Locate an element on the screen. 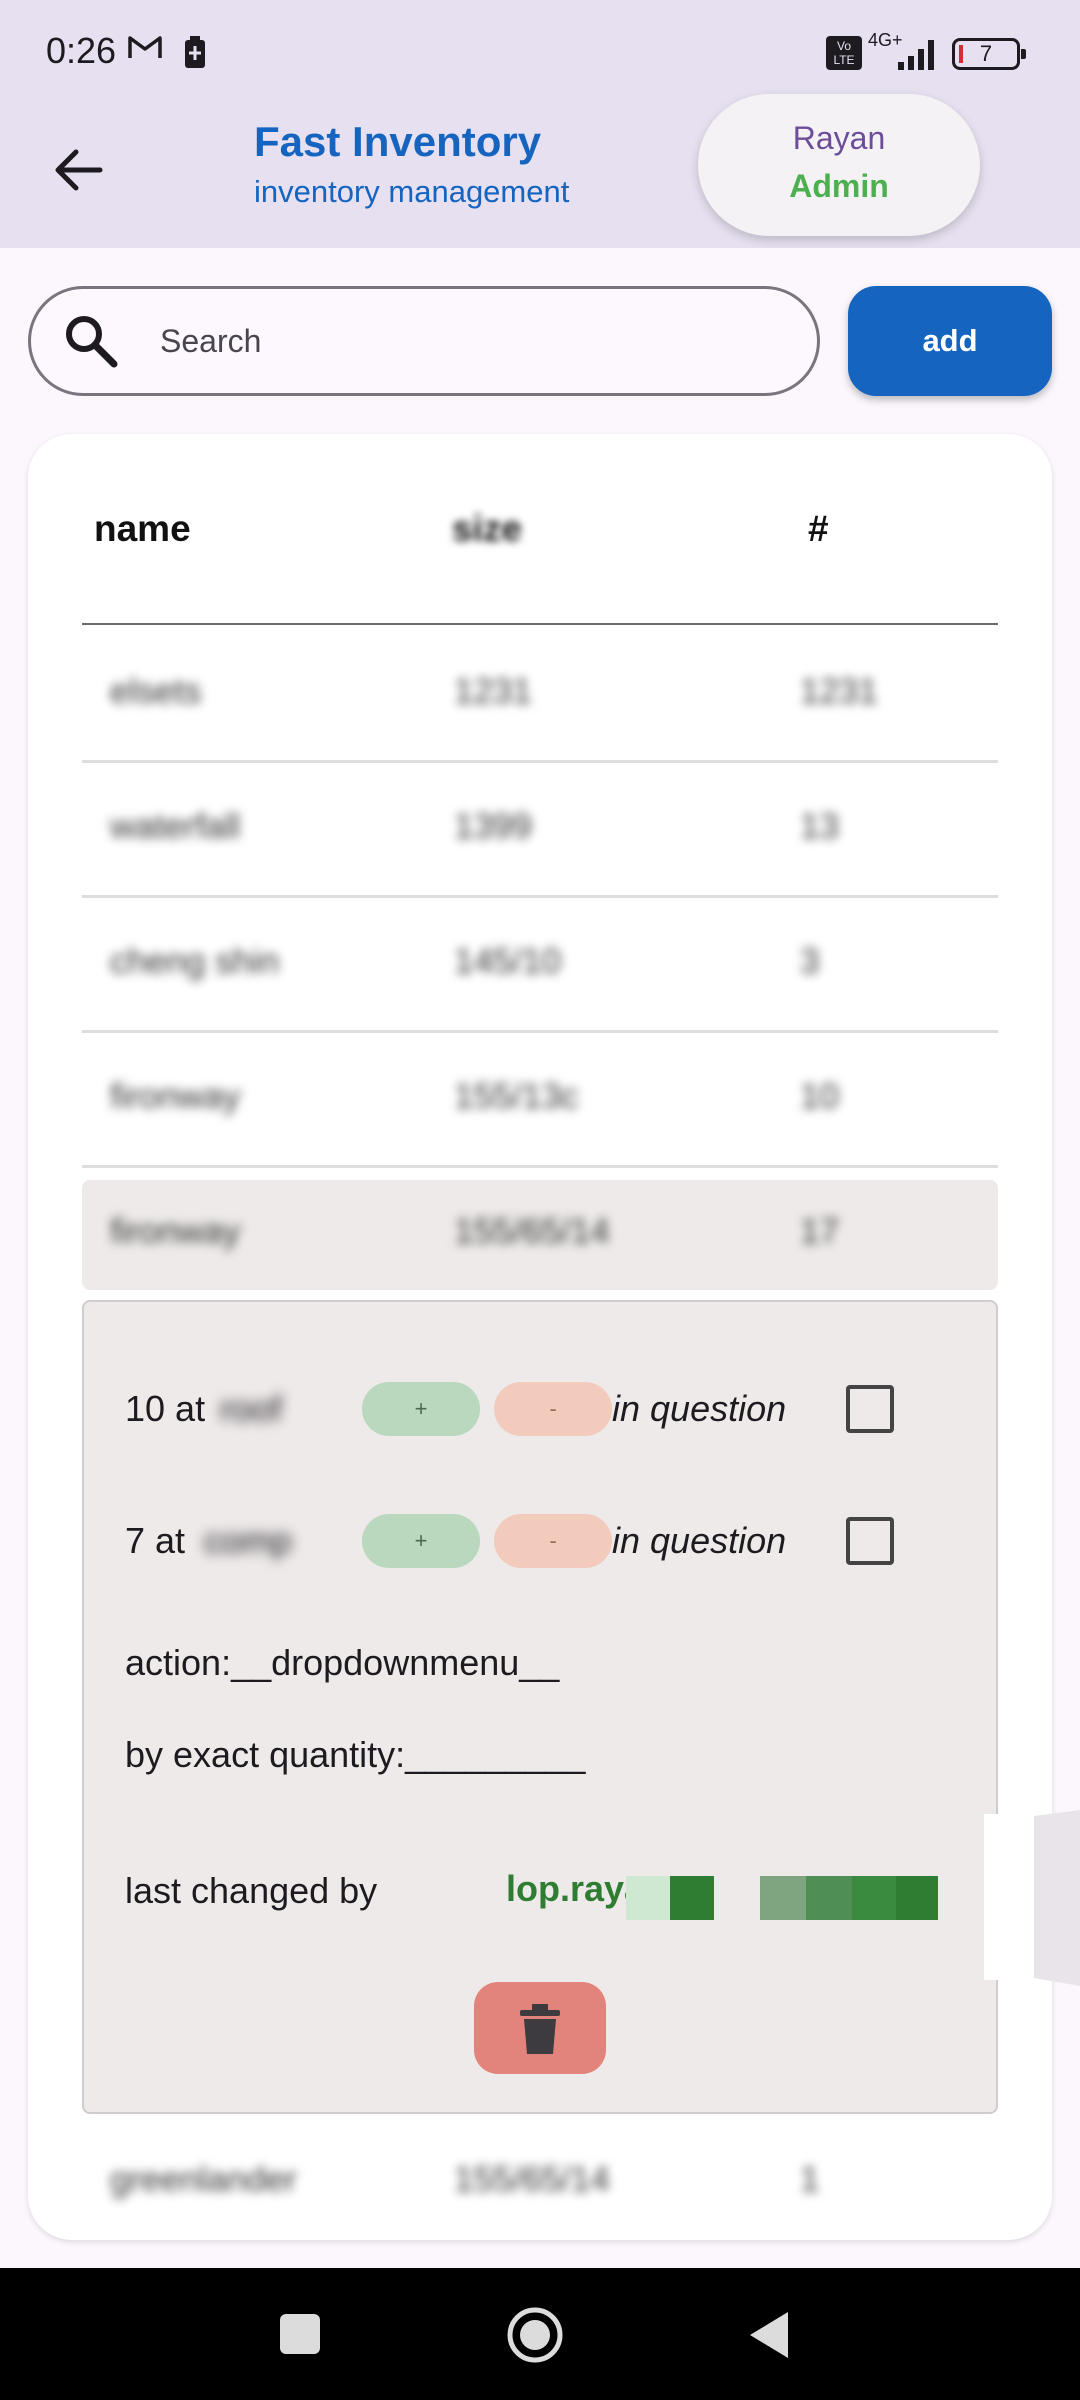  trash-icon is located at coordinates (540, 2029).